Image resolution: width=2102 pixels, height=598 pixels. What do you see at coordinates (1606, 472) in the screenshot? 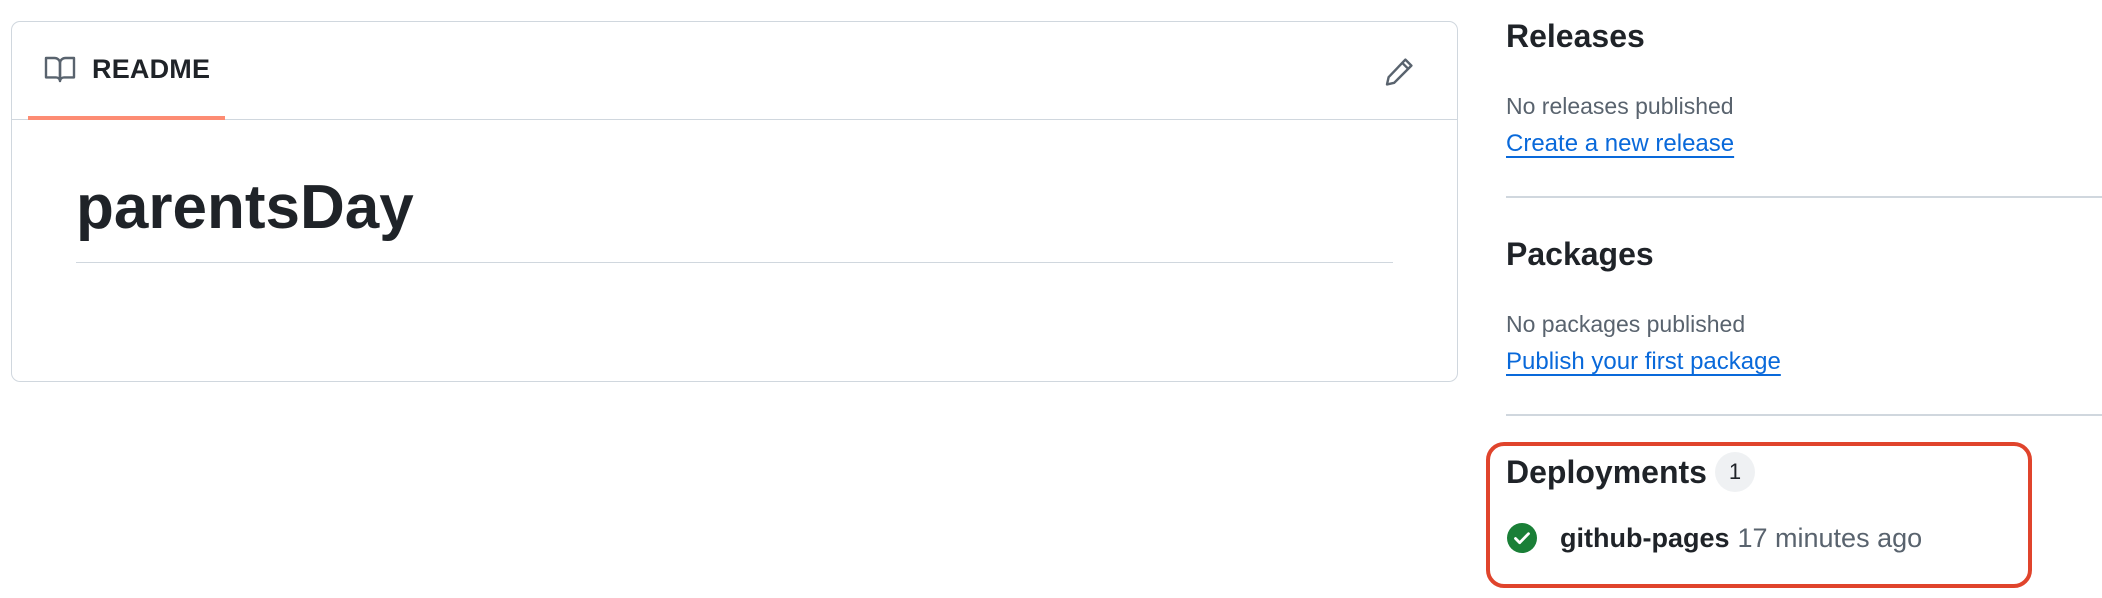
I see `deployments-title: Deployments` at bounding box center [1606, 472].